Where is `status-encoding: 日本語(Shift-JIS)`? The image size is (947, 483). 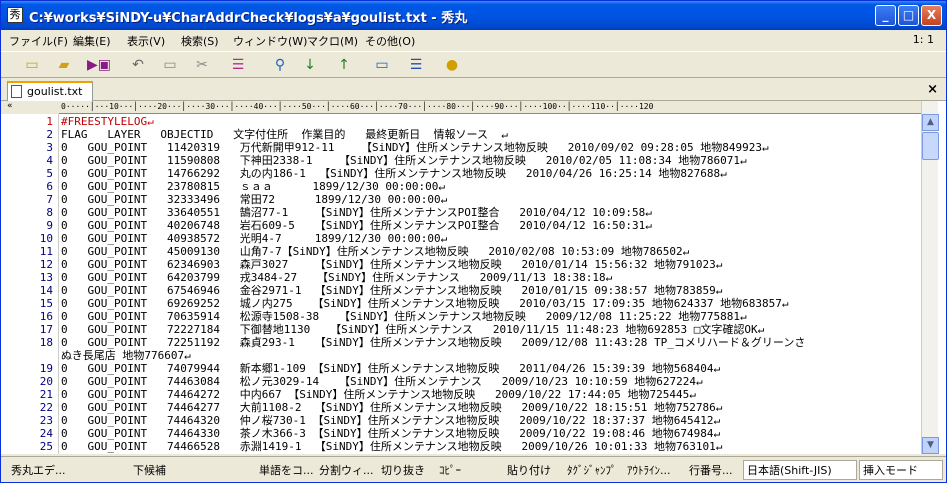 status-encoding: 日本語(Shift-JIS) is located at coordinates (789, 470).